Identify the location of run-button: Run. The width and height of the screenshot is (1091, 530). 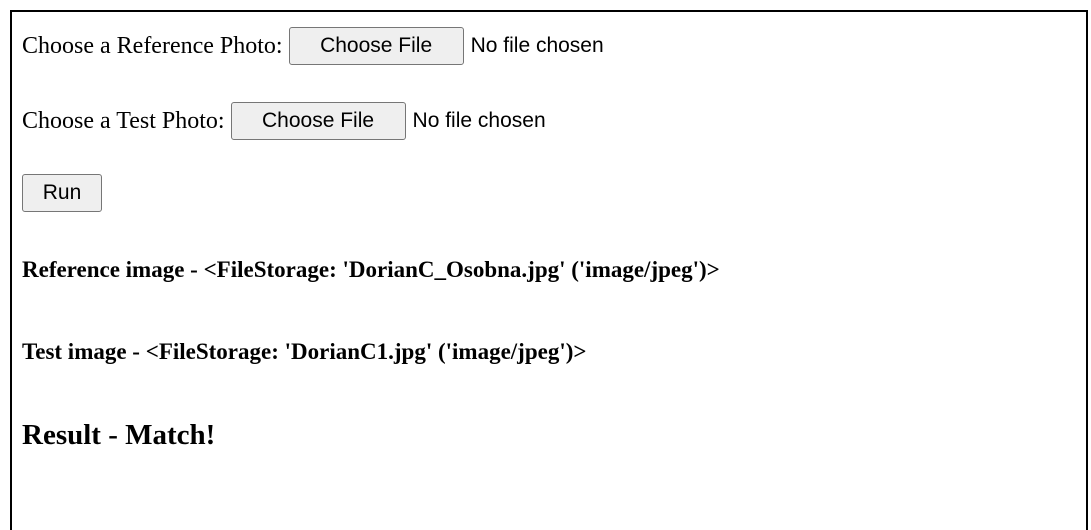
(62, 193).